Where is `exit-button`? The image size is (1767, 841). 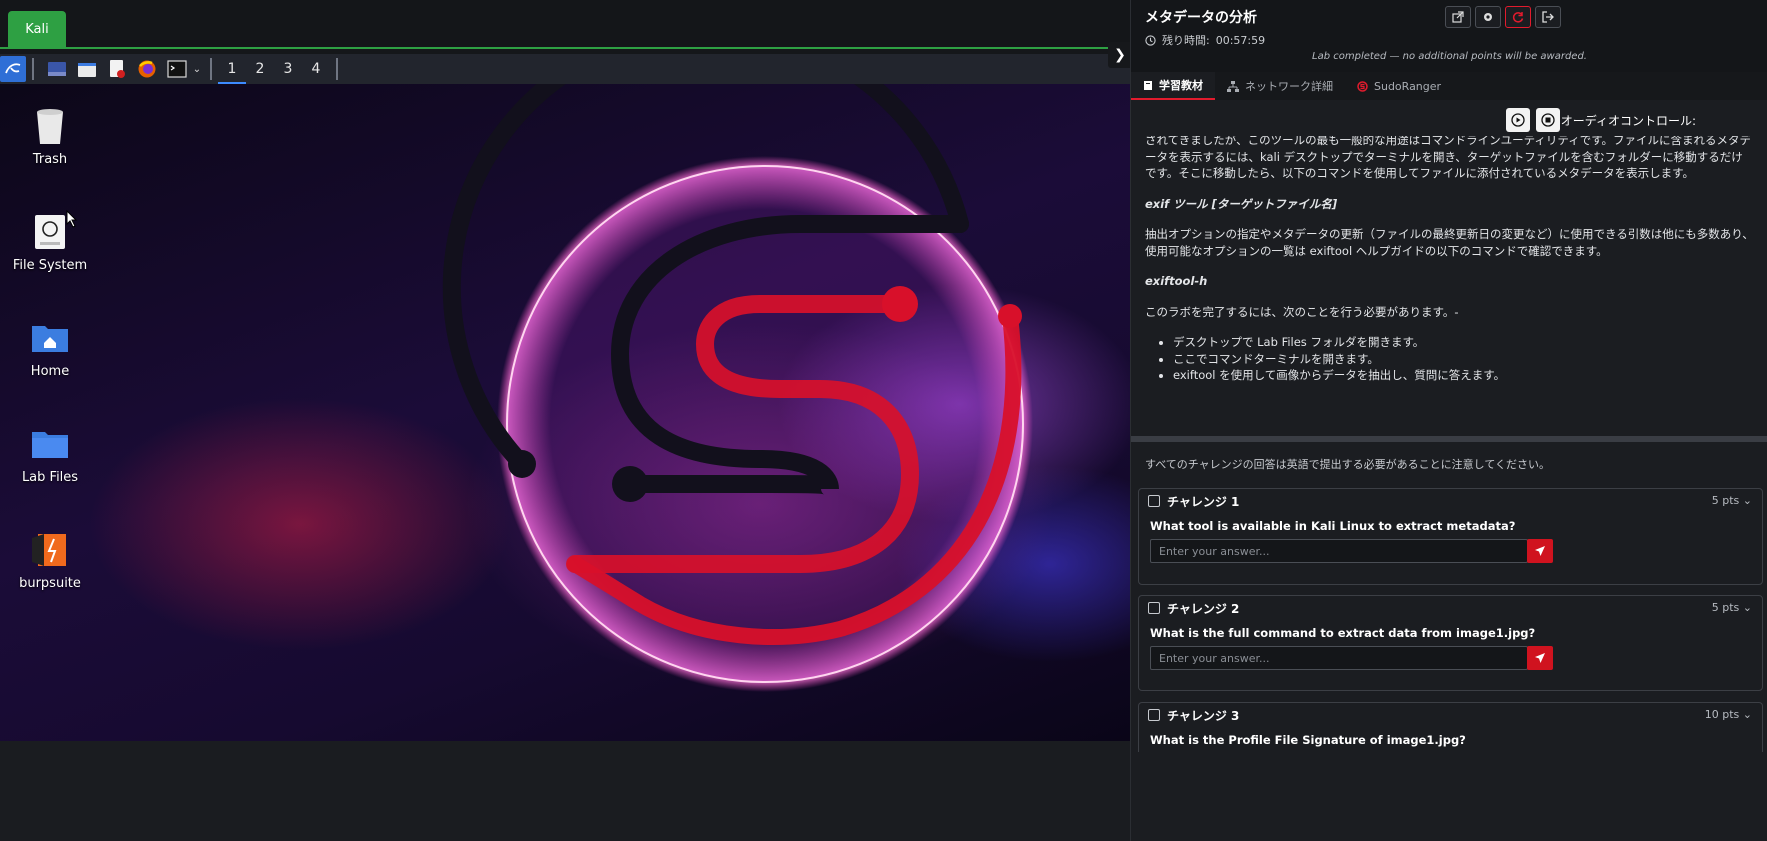 exit-button is located at coordinates (1548, 17).